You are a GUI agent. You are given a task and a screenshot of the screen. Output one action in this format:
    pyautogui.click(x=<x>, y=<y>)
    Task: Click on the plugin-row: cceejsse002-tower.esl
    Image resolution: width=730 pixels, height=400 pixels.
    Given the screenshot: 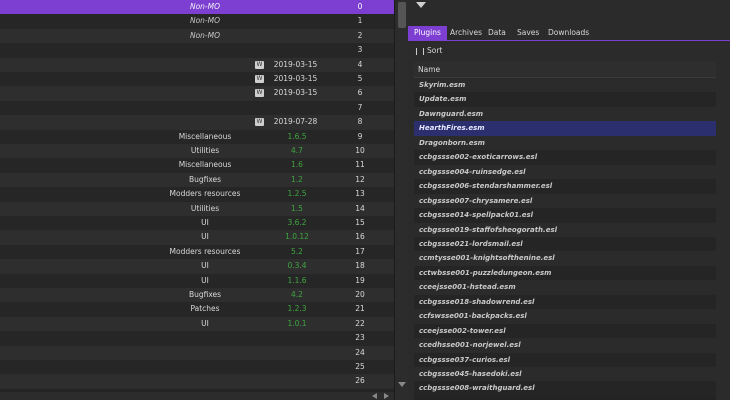 What is the action you would take?
    pyautogui.click(x=565, y=331)
    